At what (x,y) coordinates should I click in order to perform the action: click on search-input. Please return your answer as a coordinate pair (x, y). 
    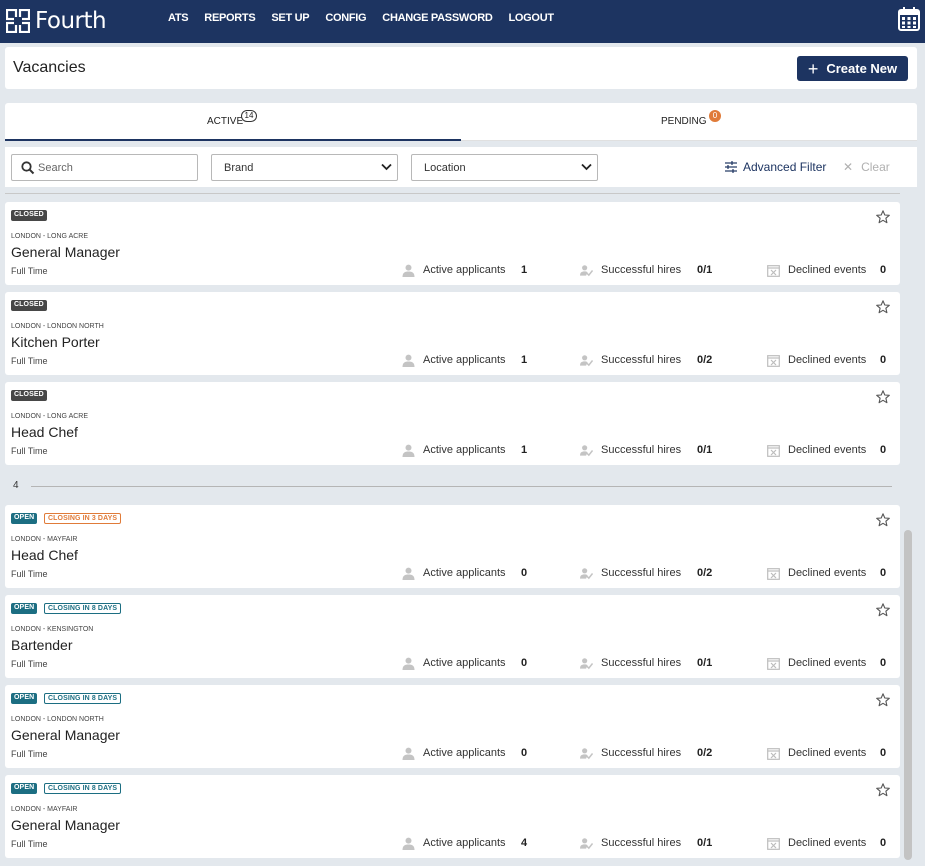
    Looking at the image, I should click on (113, 168).